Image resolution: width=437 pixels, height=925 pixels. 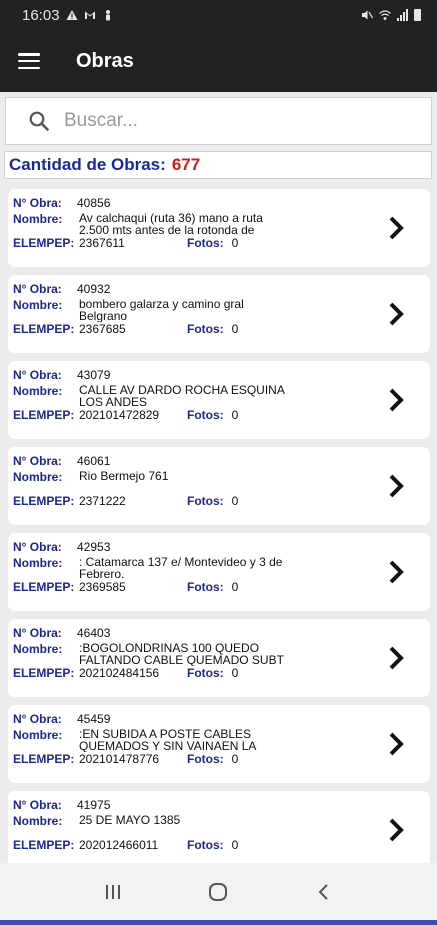 What do you see at coordinates (94, 461) in the screenshot?
I see `obra-number: 46061` at bounding box center [94, 461].